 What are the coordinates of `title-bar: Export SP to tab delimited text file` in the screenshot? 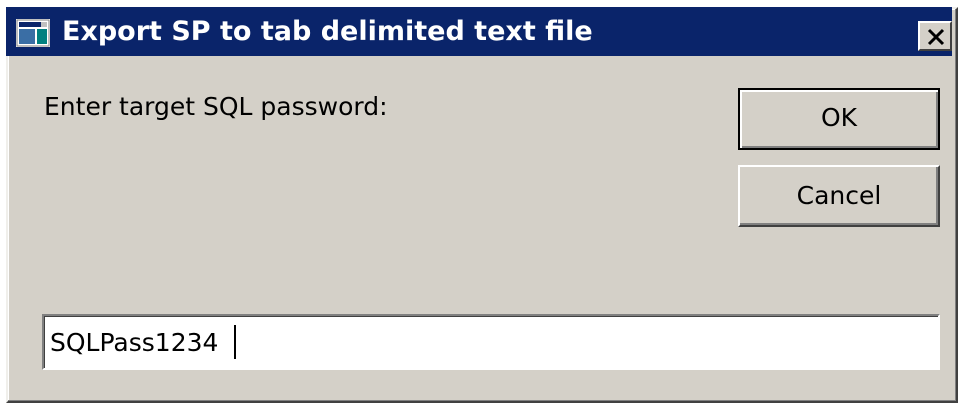 It's located at (479, 31).